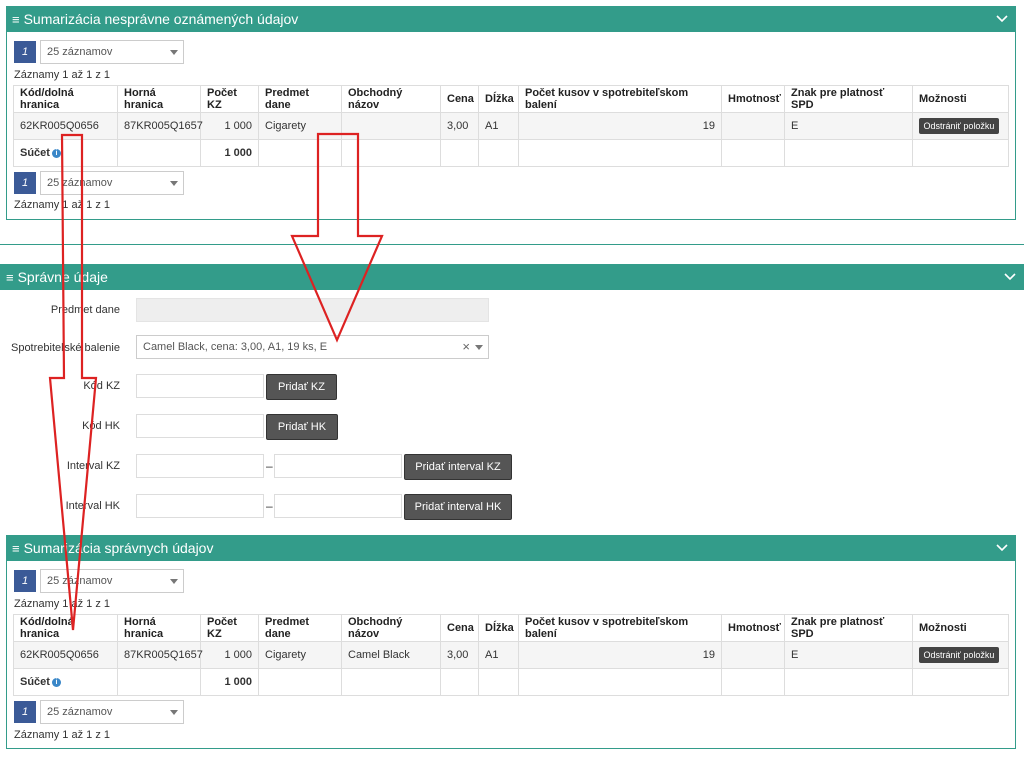 This screenshot has width=1024, height=763. What do you see at coordinates (620, 126) in the screenshot?
I see `cell-kusov: 19` at bounding box center [620, 126].